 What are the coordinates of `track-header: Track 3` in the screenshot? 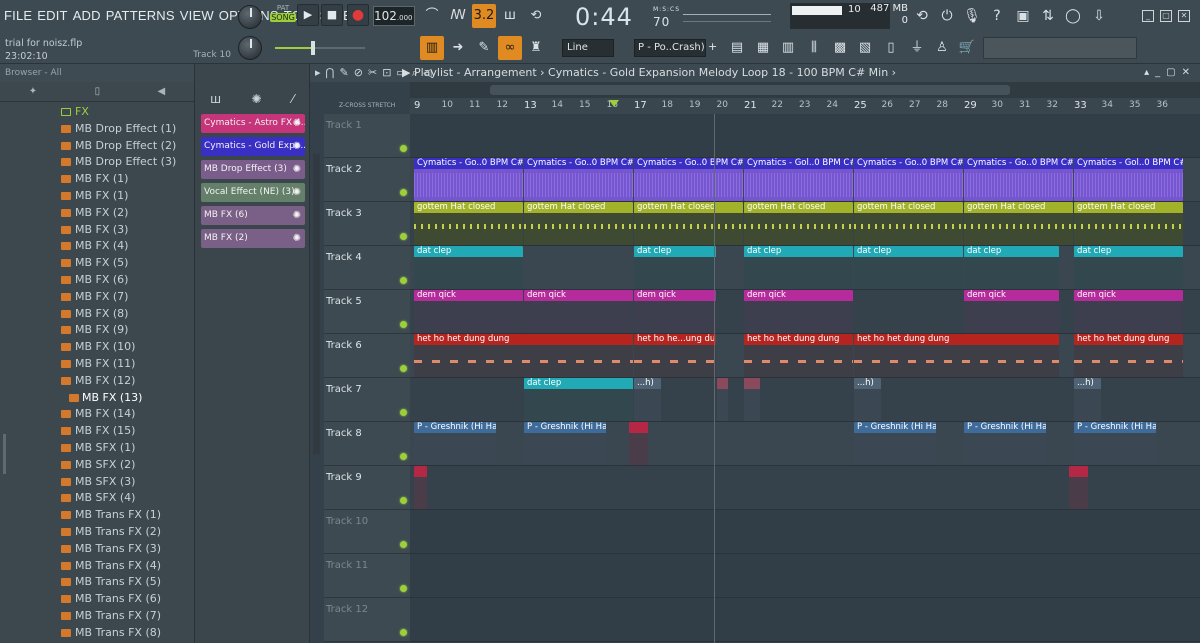 It's located at (367, 224).